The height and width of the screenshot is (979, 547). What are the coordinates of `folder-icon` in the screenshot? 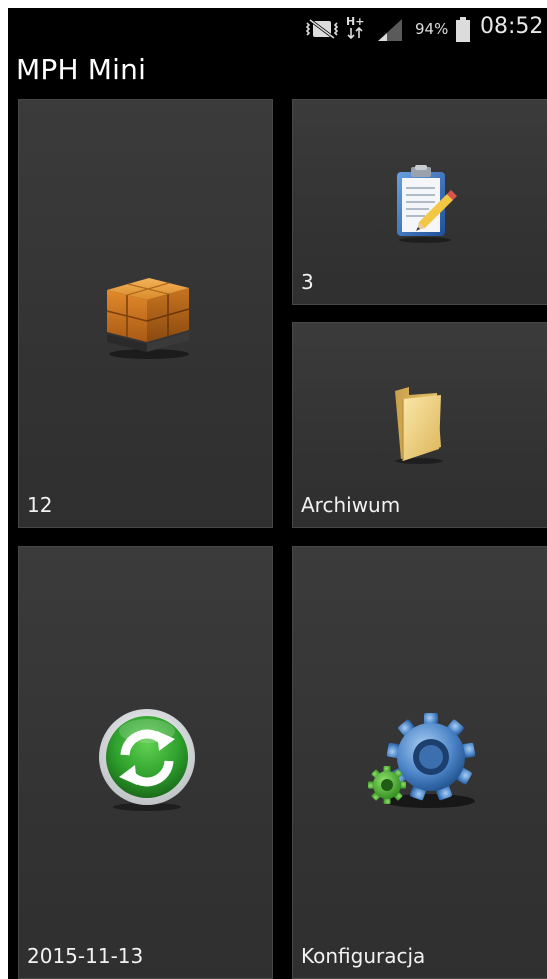 It's located at (419, 425).